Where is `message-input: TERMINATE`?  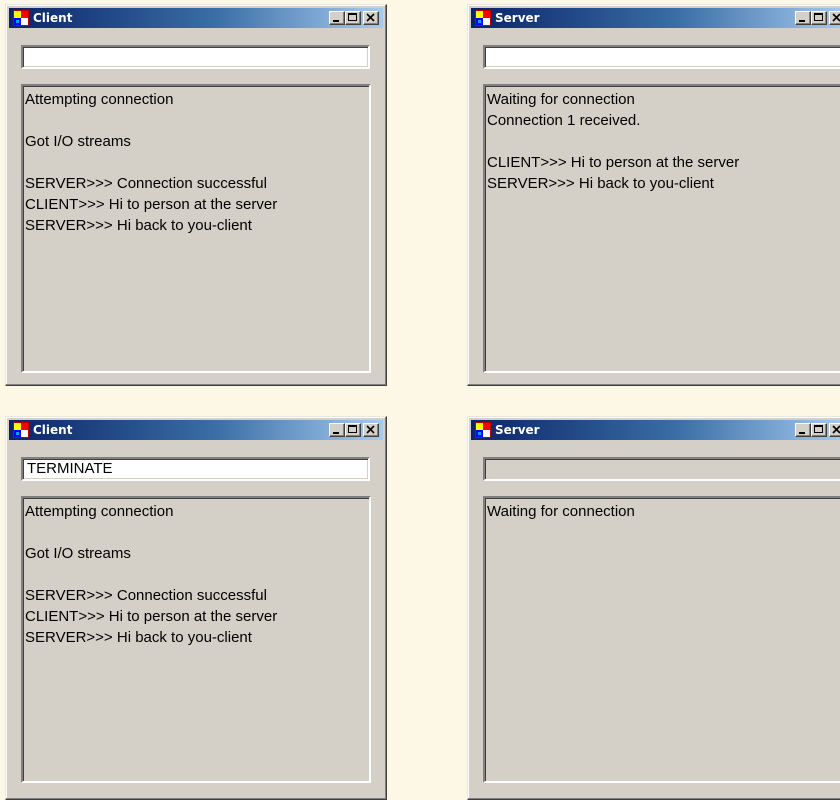 message-input: TERMINATE is located at coordinates (195, 469).